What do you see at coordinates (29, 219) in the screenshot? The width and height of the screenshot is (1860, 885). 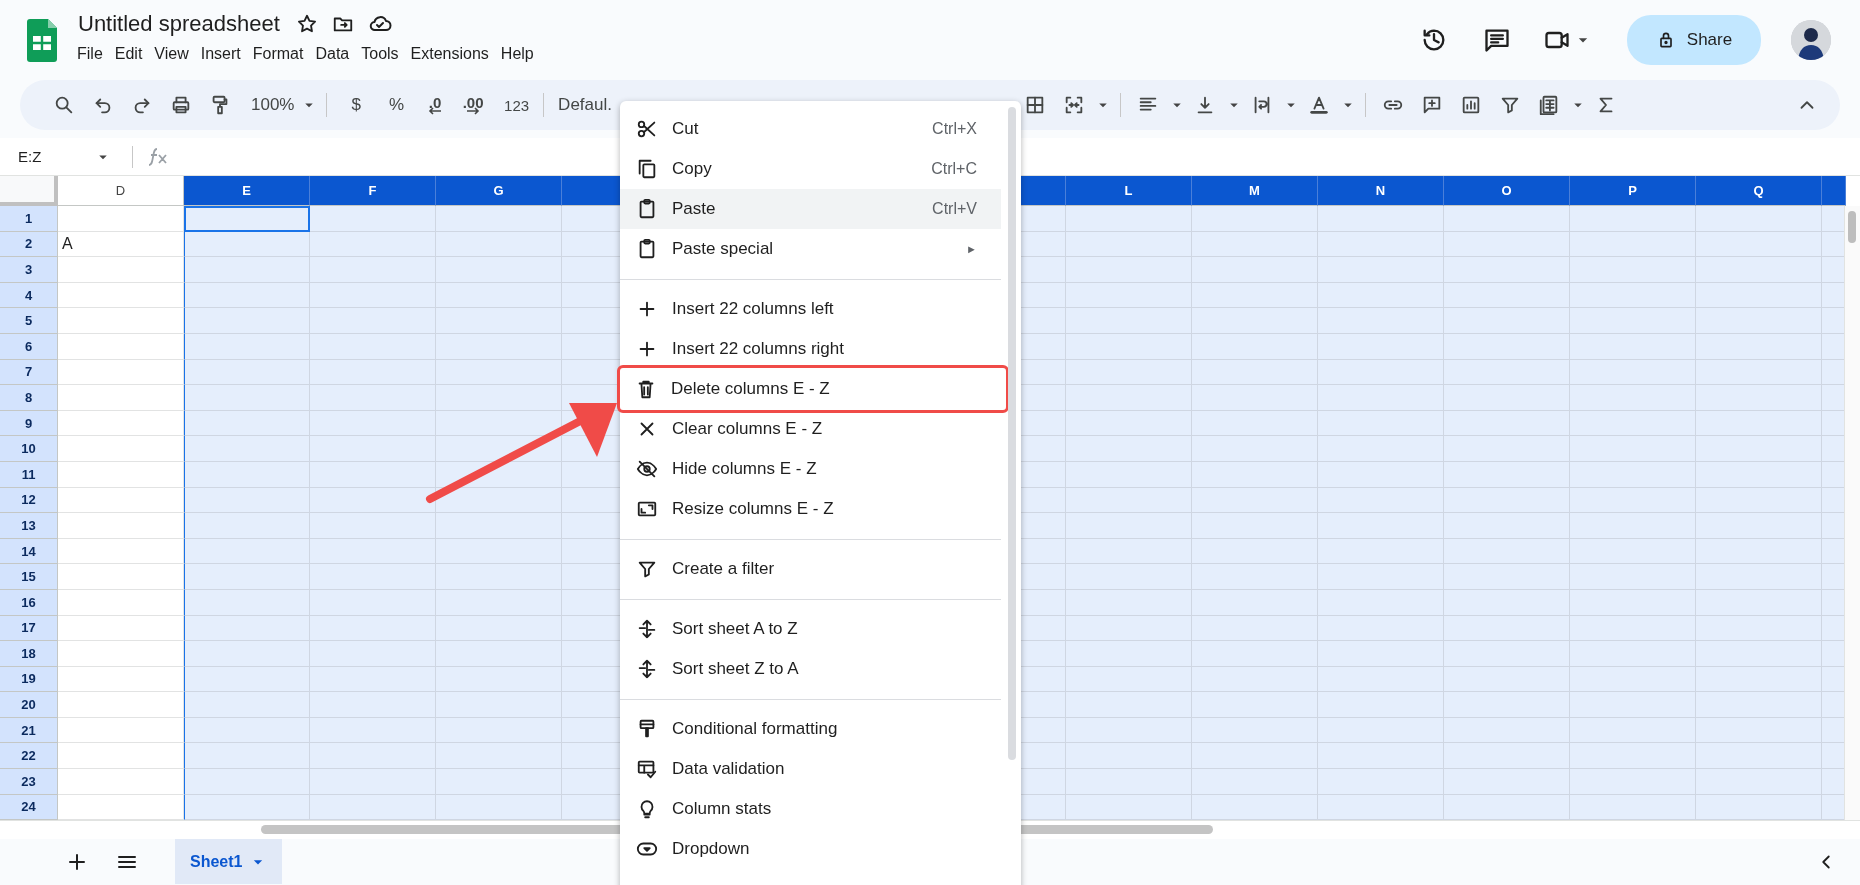 I see `row-header: 1` at bounding box center [29, 219].